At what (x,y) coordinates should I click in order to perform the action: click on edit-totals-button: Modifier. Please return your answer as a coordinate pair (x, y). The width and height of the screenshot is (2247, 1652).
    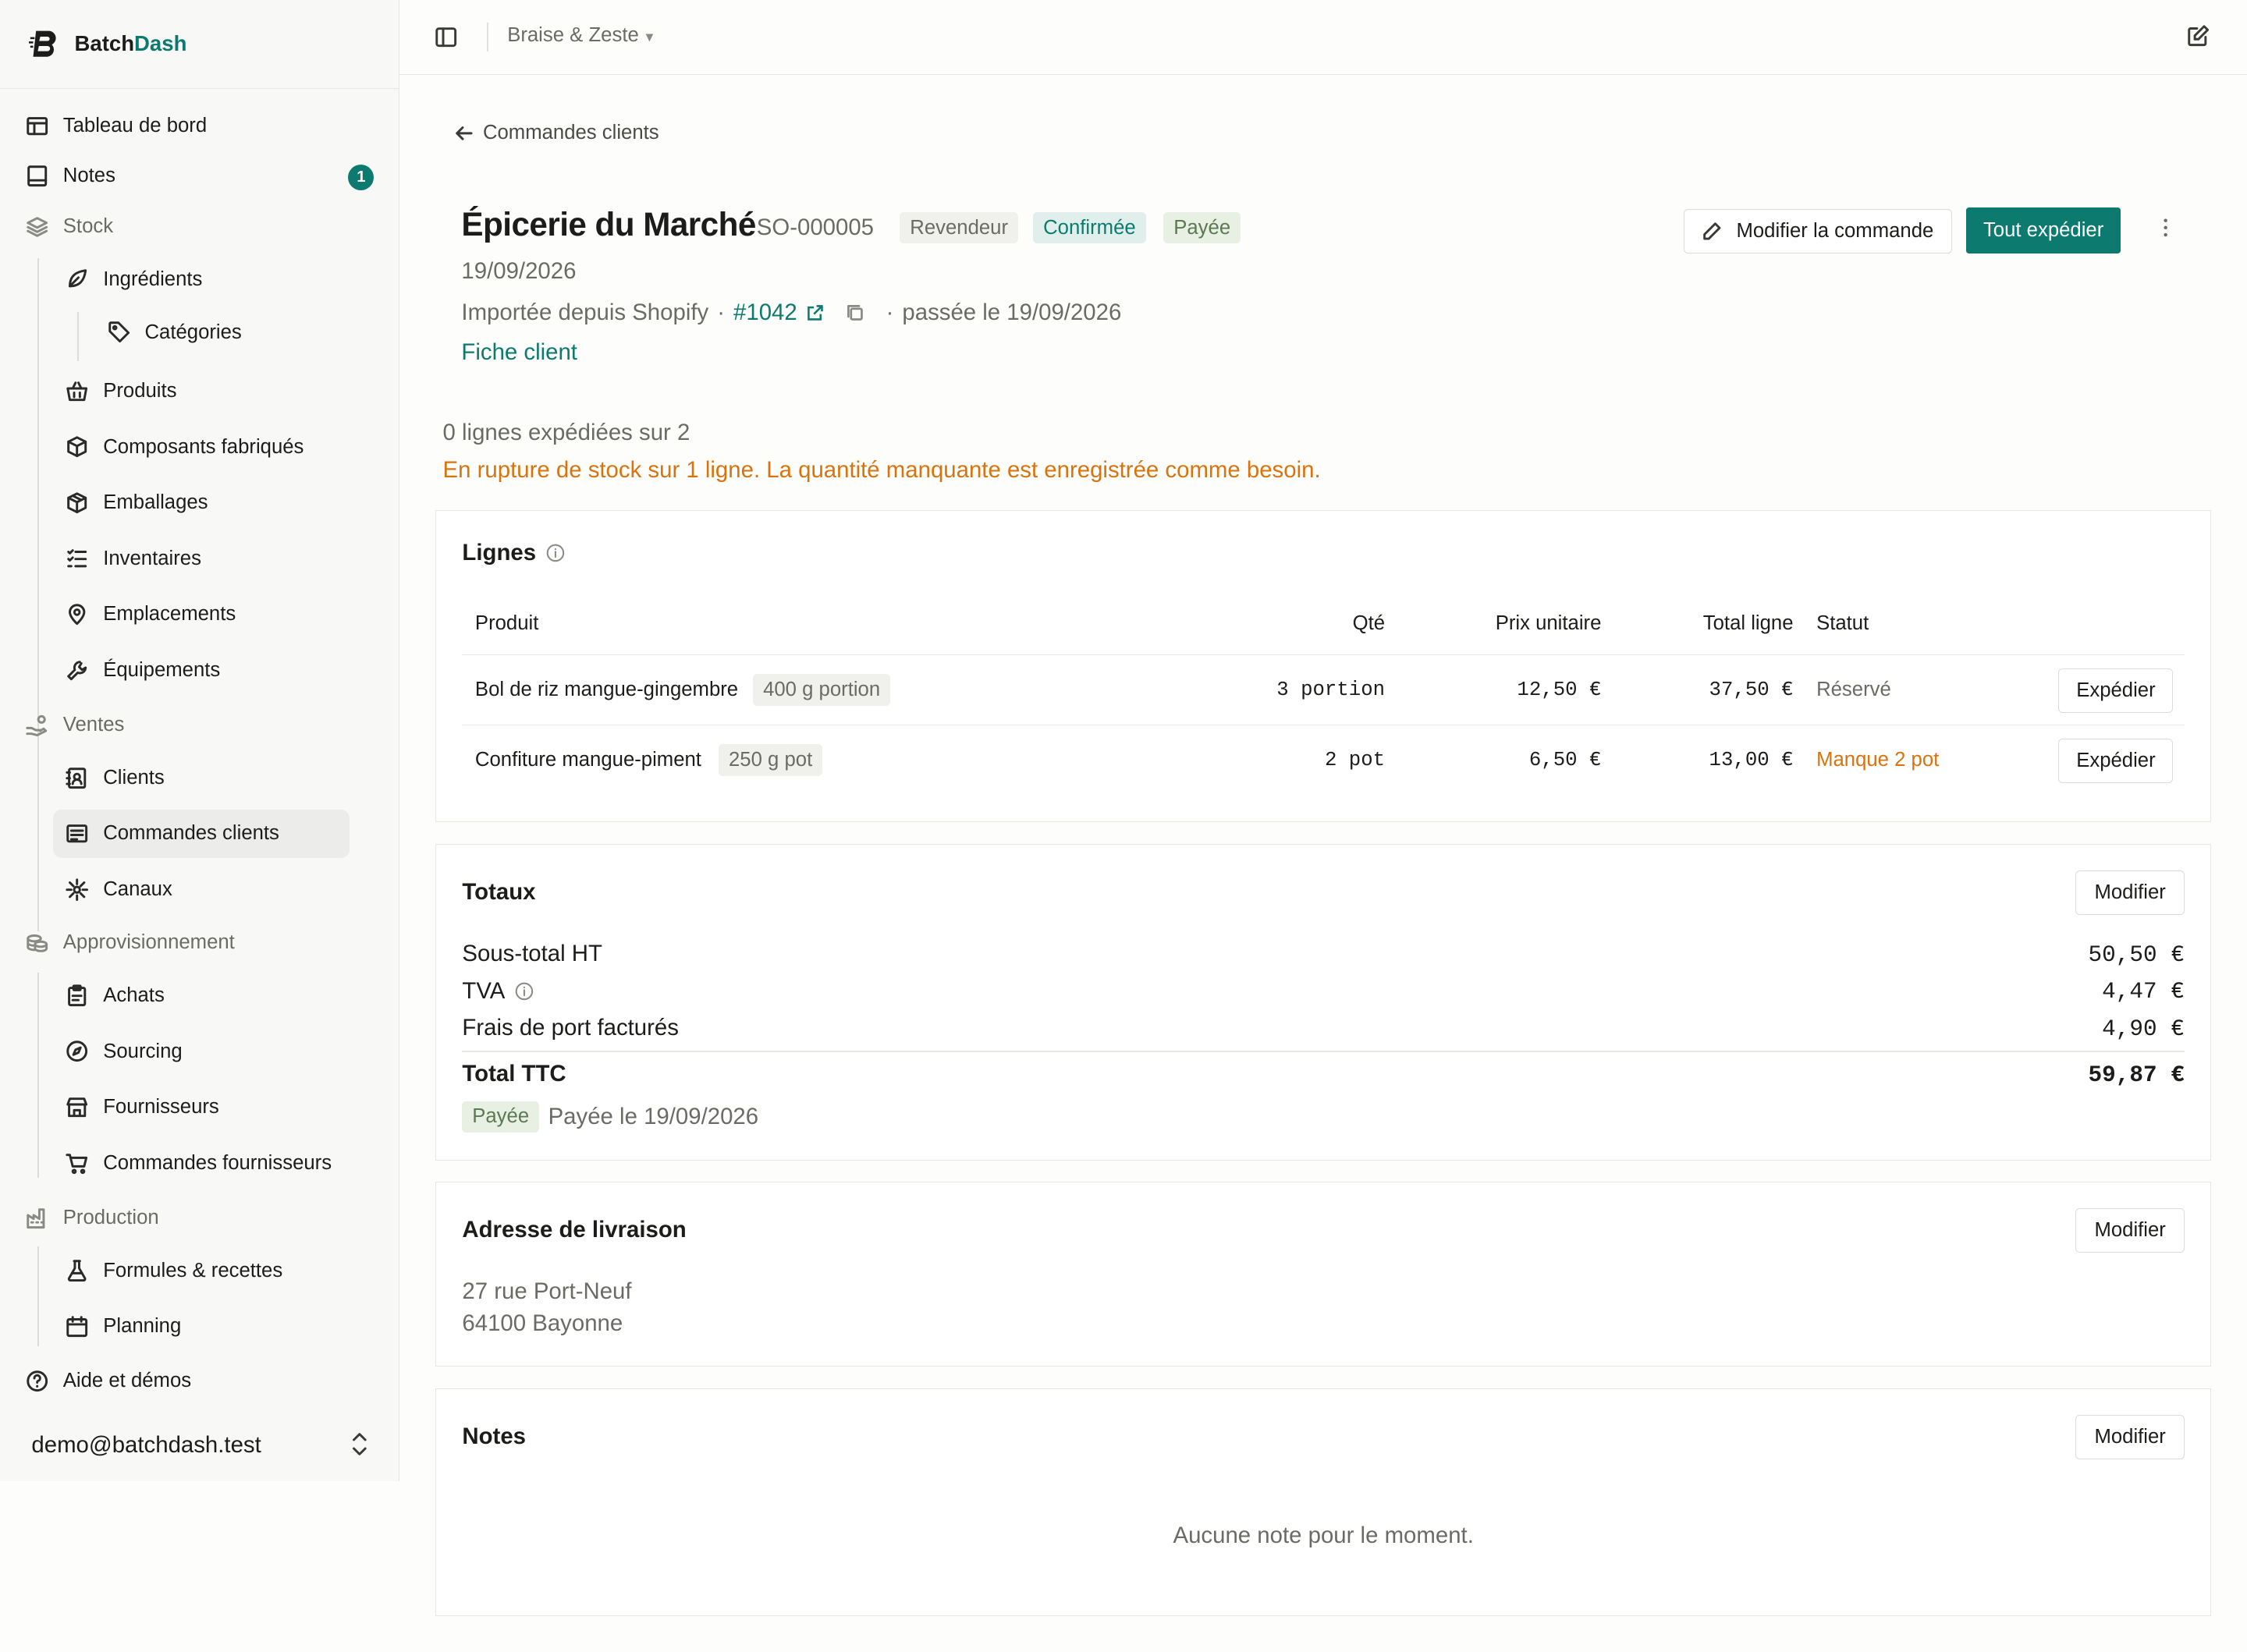
    Looking at the image, I should click on (2130, 892).